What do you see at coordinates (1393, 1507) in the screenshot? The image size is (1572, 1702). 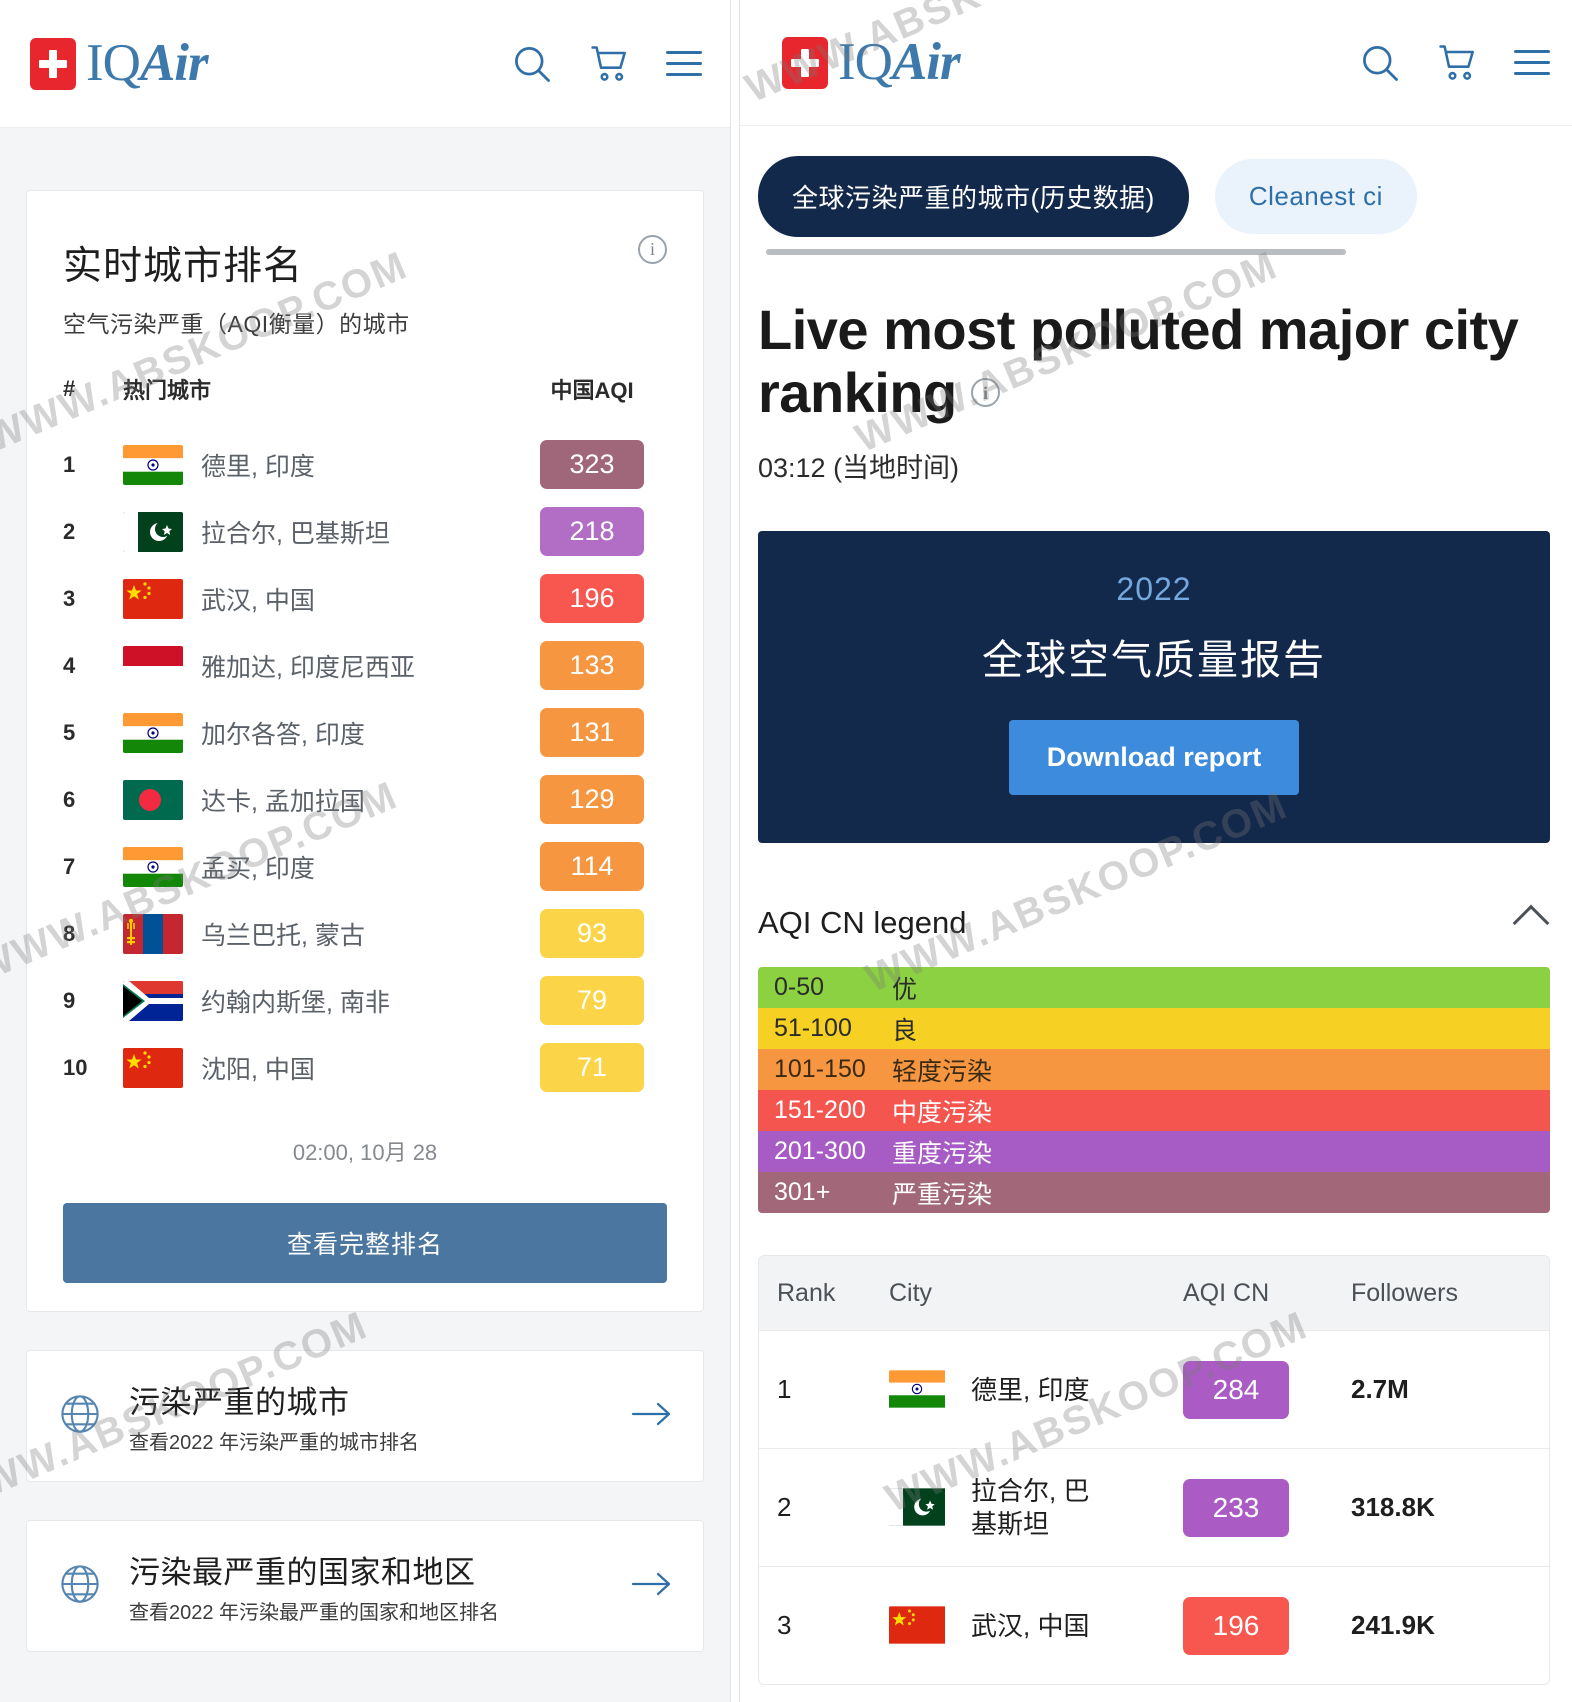 I see `row-followers: 318.8K` at bounding box center [1393, 1507].